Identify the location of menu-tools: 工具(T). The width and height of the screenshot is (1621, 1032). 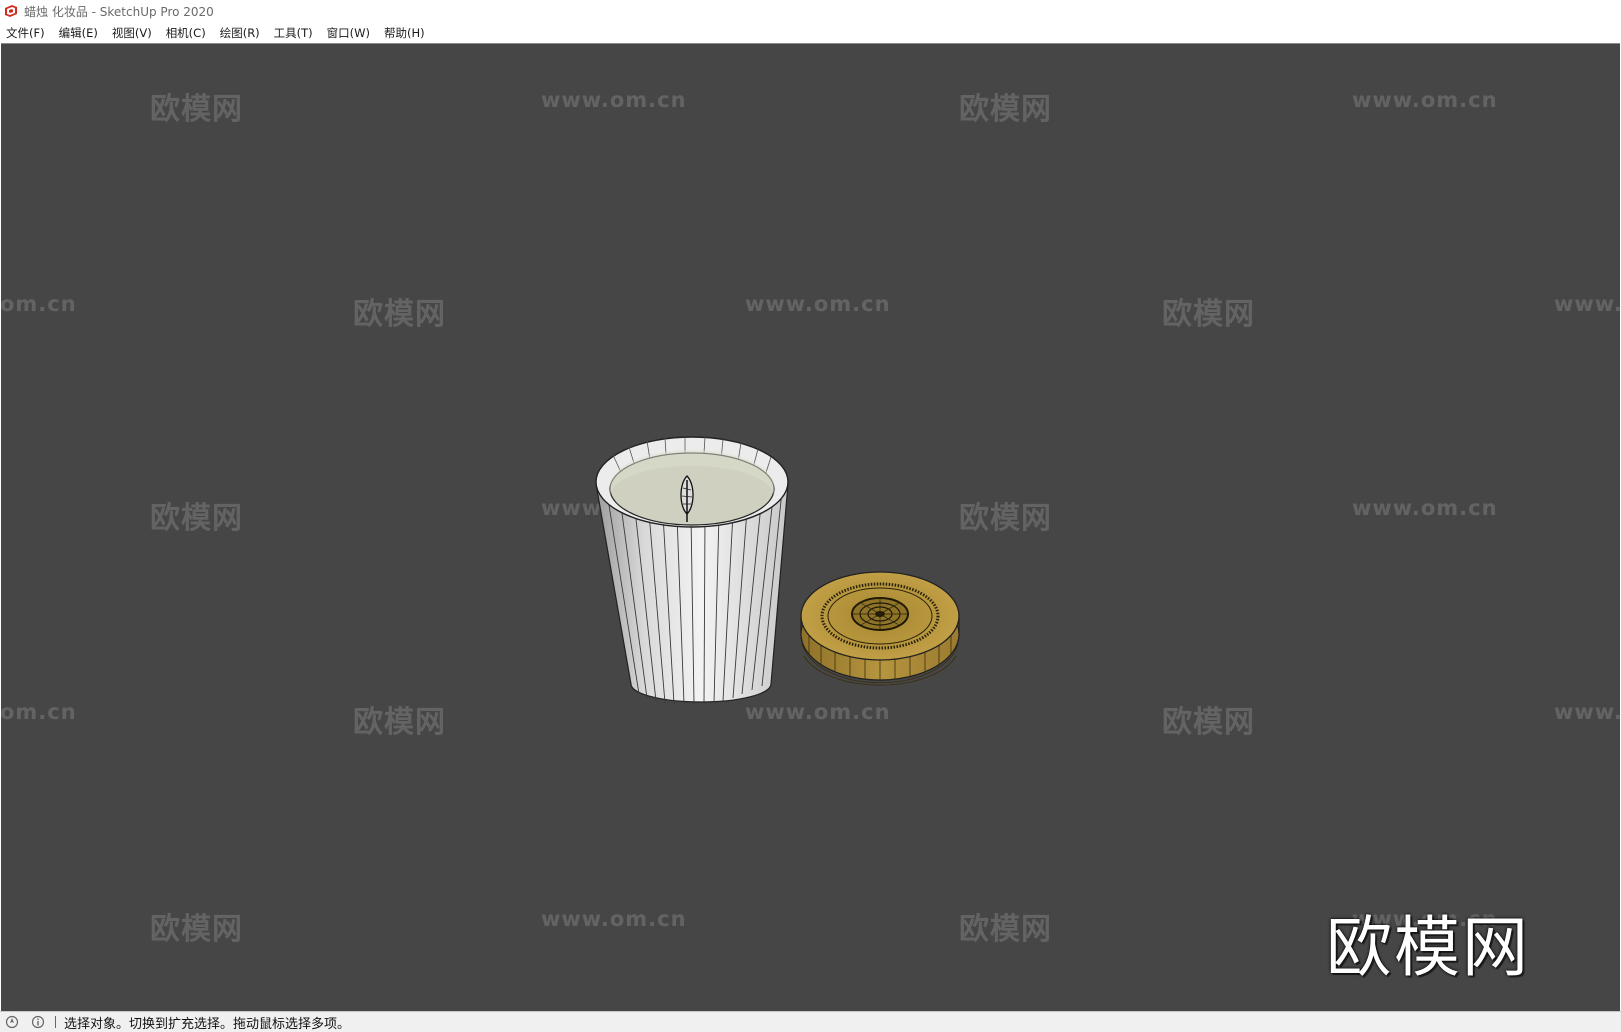
(293, 33).